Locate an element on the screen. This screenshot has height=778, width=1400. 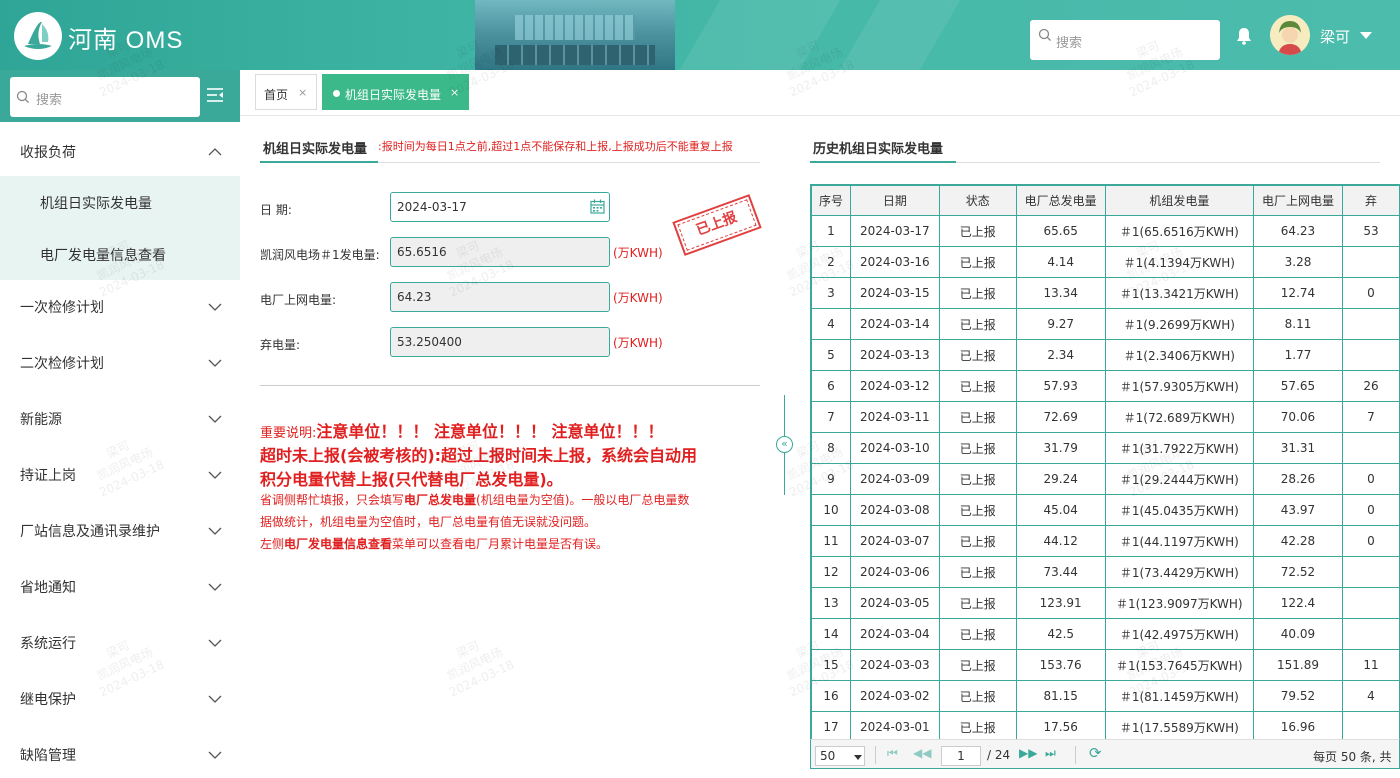
table-cell: 2024-03-17 is located at coordinates (894, 231).